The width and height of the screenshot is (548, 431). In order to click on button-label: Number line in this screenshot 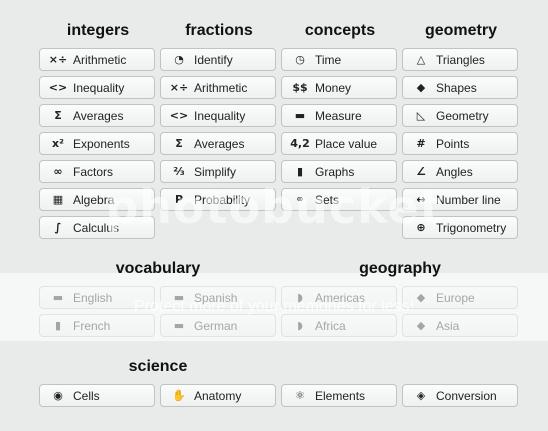, I will do `click(468, 199)`.